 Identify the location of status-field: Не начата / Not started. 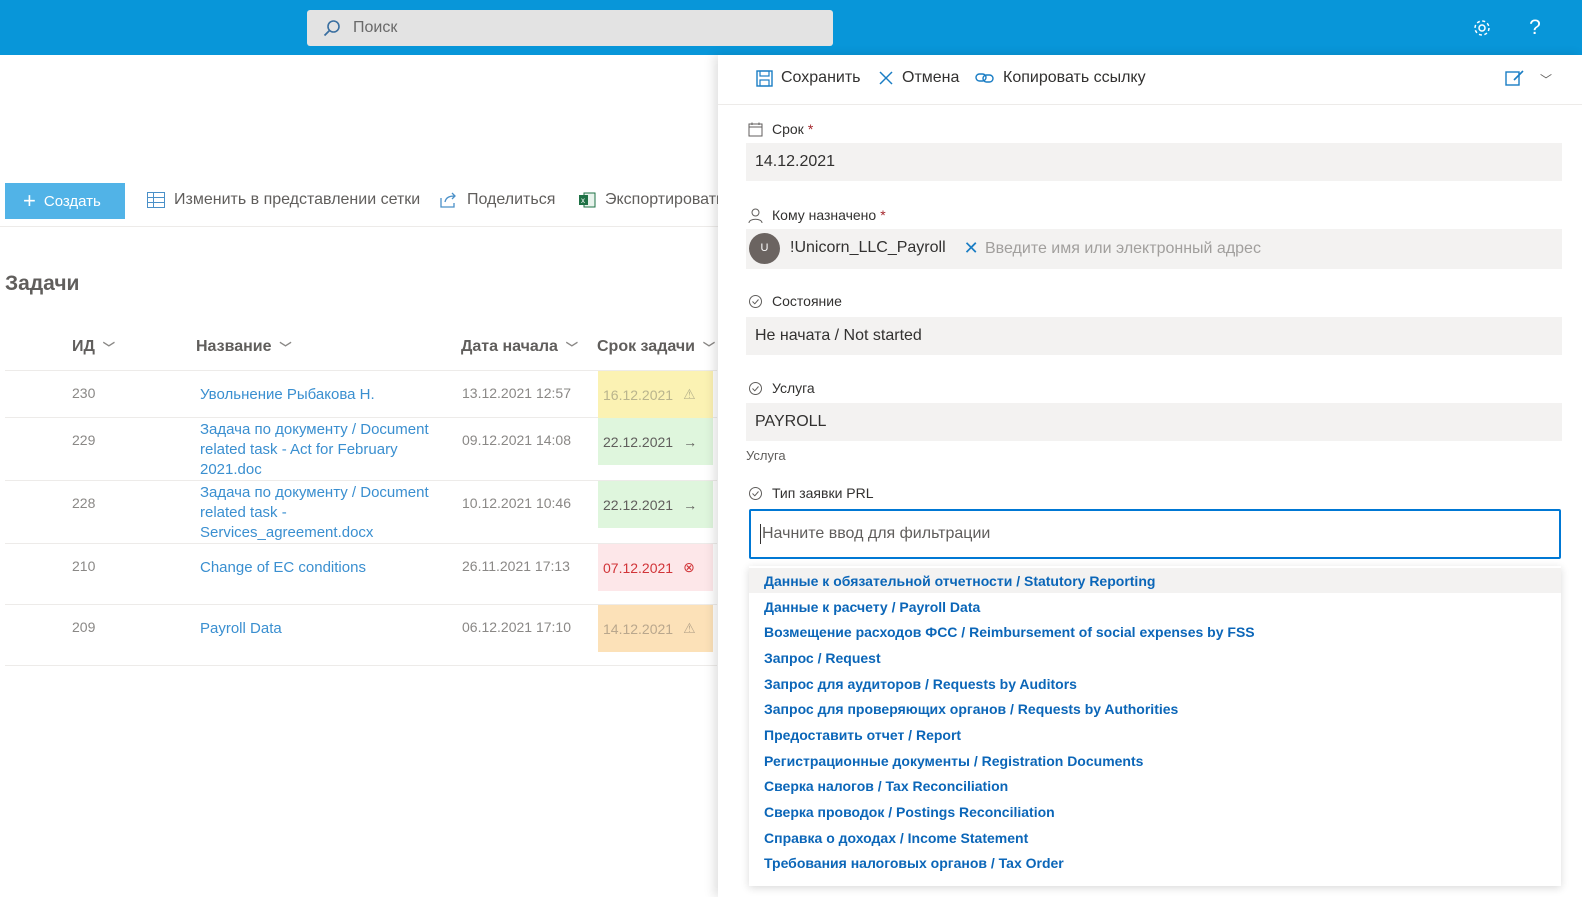
(1154, 336).